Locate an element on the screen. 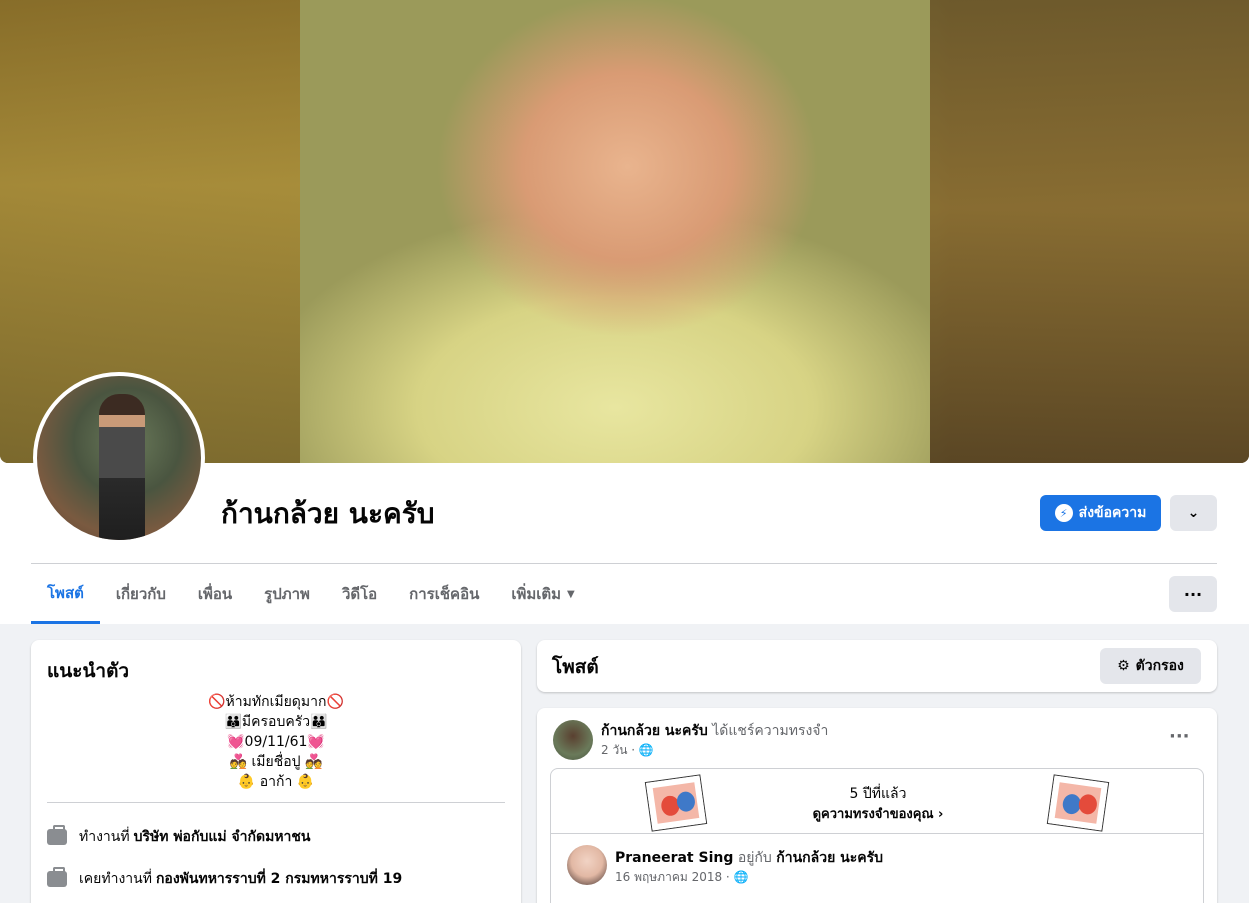 The width and height of the screenshot is (1249, 903). bio-line: 💓09/11/61💓 is located at coordinates (276, 742).